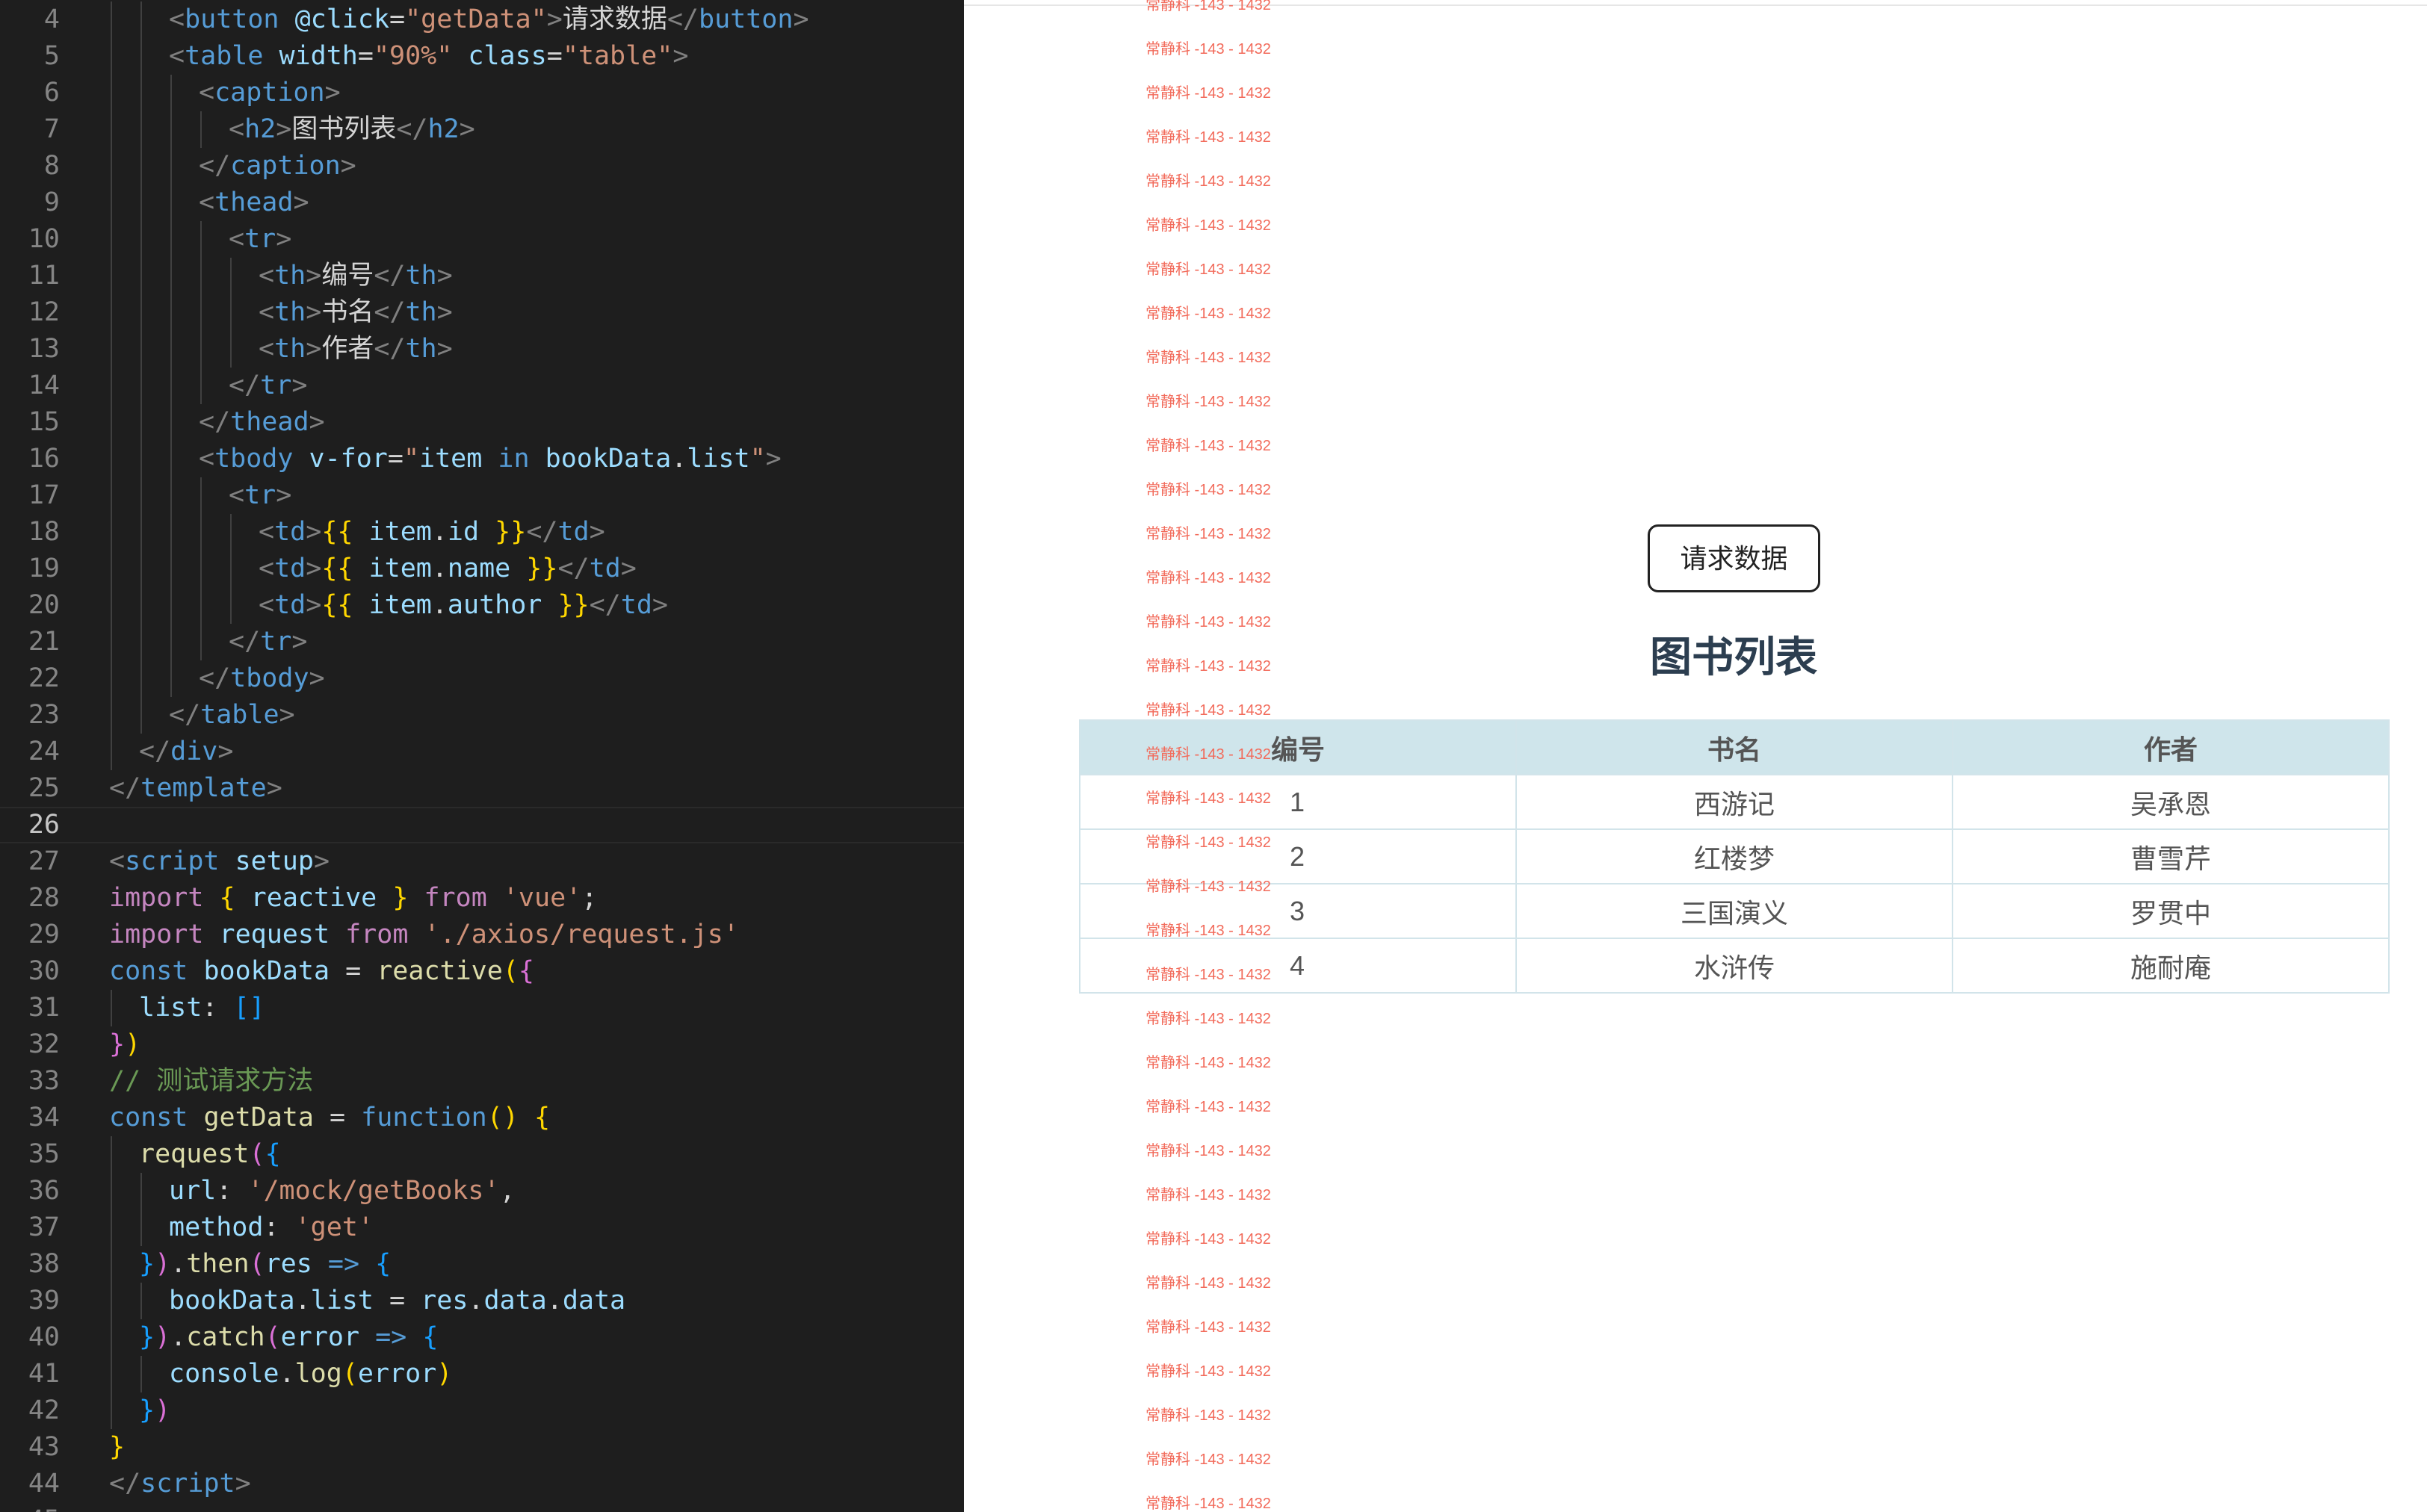  What do you see at coordinates (44, 825) in the screenshot?
I see `line-number: 26` at bounding box center [44, 825].